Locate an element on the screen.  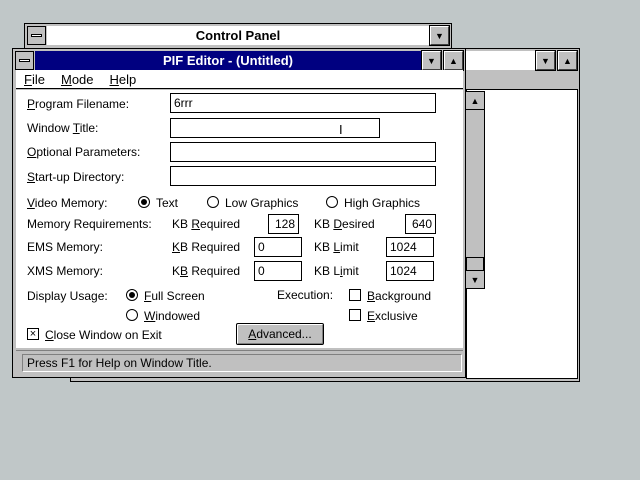
pif-title: PIF Editor - (Untitled) is located at coordinates (228, 60).